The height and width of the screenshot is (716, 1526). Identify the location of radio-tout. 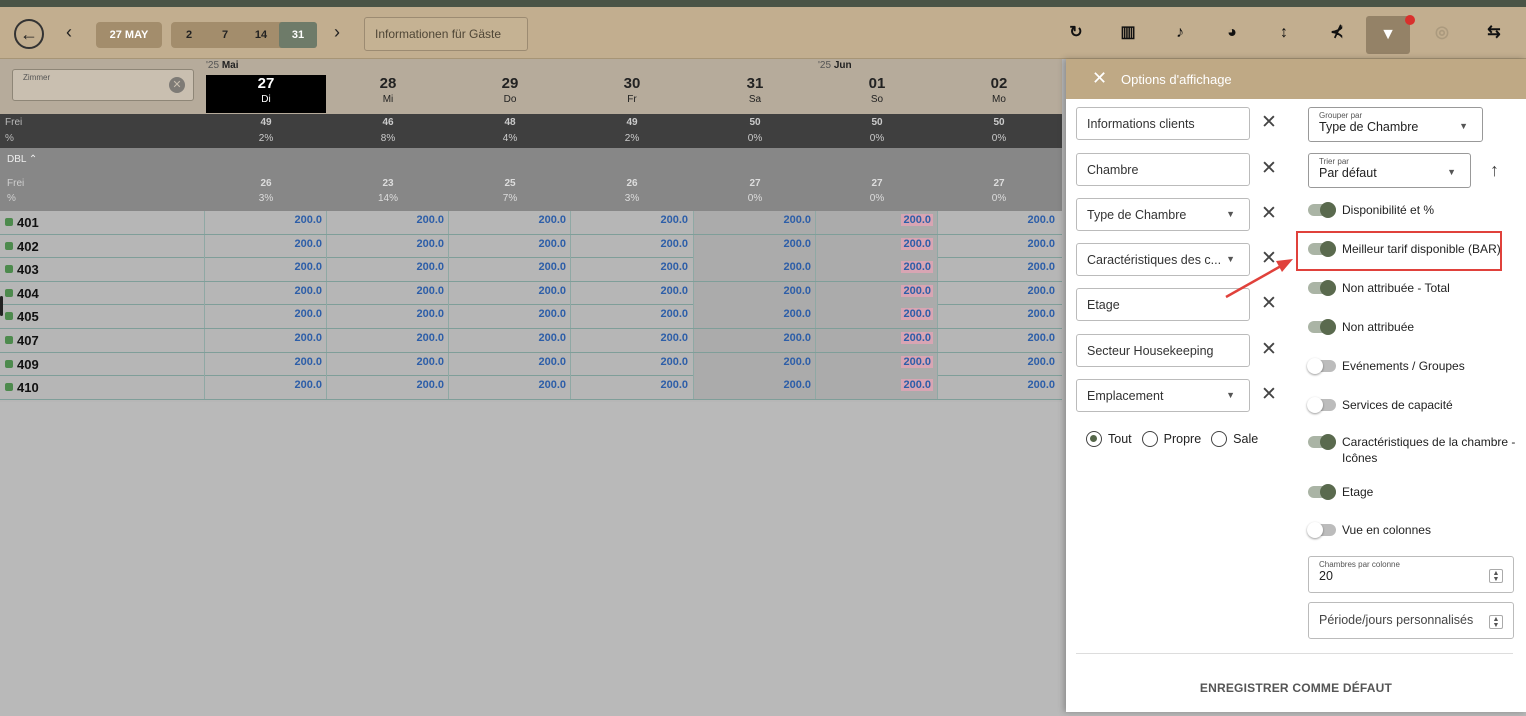
(1094, 439).